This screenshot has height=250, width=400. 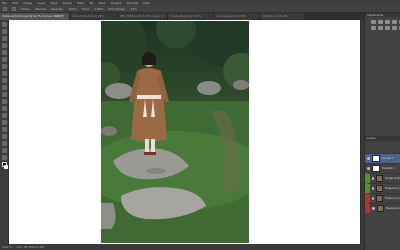 What do you see at coordinates (99, 9) in the screenshot?
I see `flow-value: 100%` at bounding box center [99, 9].